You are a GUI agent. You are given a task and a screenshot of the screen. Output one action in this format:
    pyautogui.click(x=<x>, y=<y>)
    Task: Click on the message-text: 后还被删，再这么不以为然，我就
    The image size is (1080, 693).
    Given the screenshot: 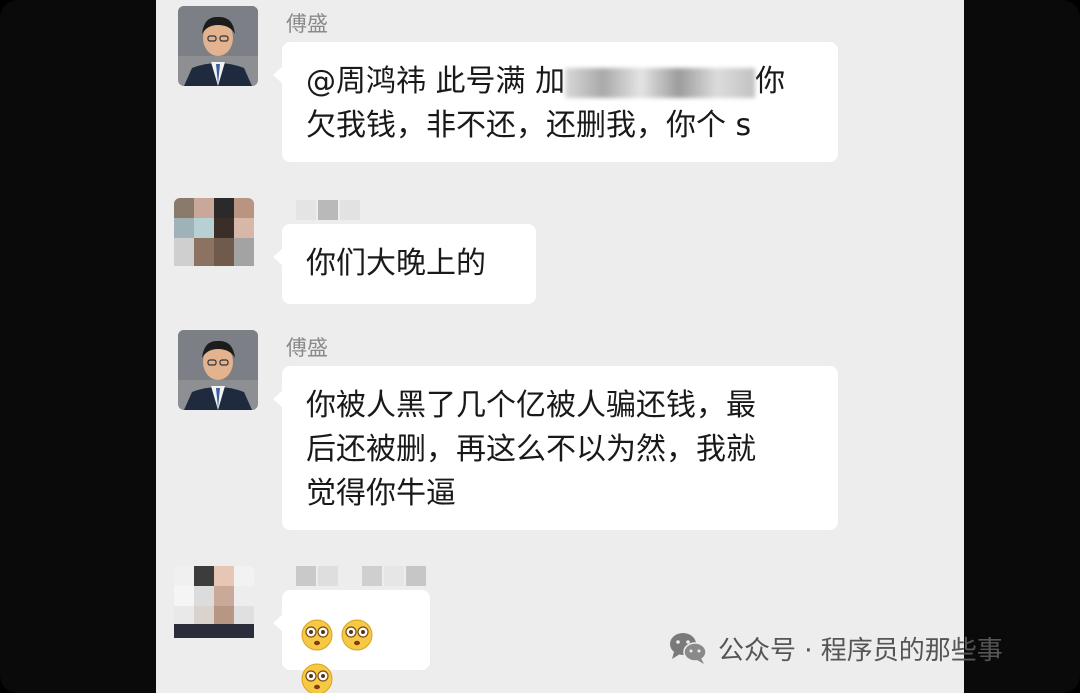 What is the action you would take?
    pyautogui.click(x=531, y=449)
    